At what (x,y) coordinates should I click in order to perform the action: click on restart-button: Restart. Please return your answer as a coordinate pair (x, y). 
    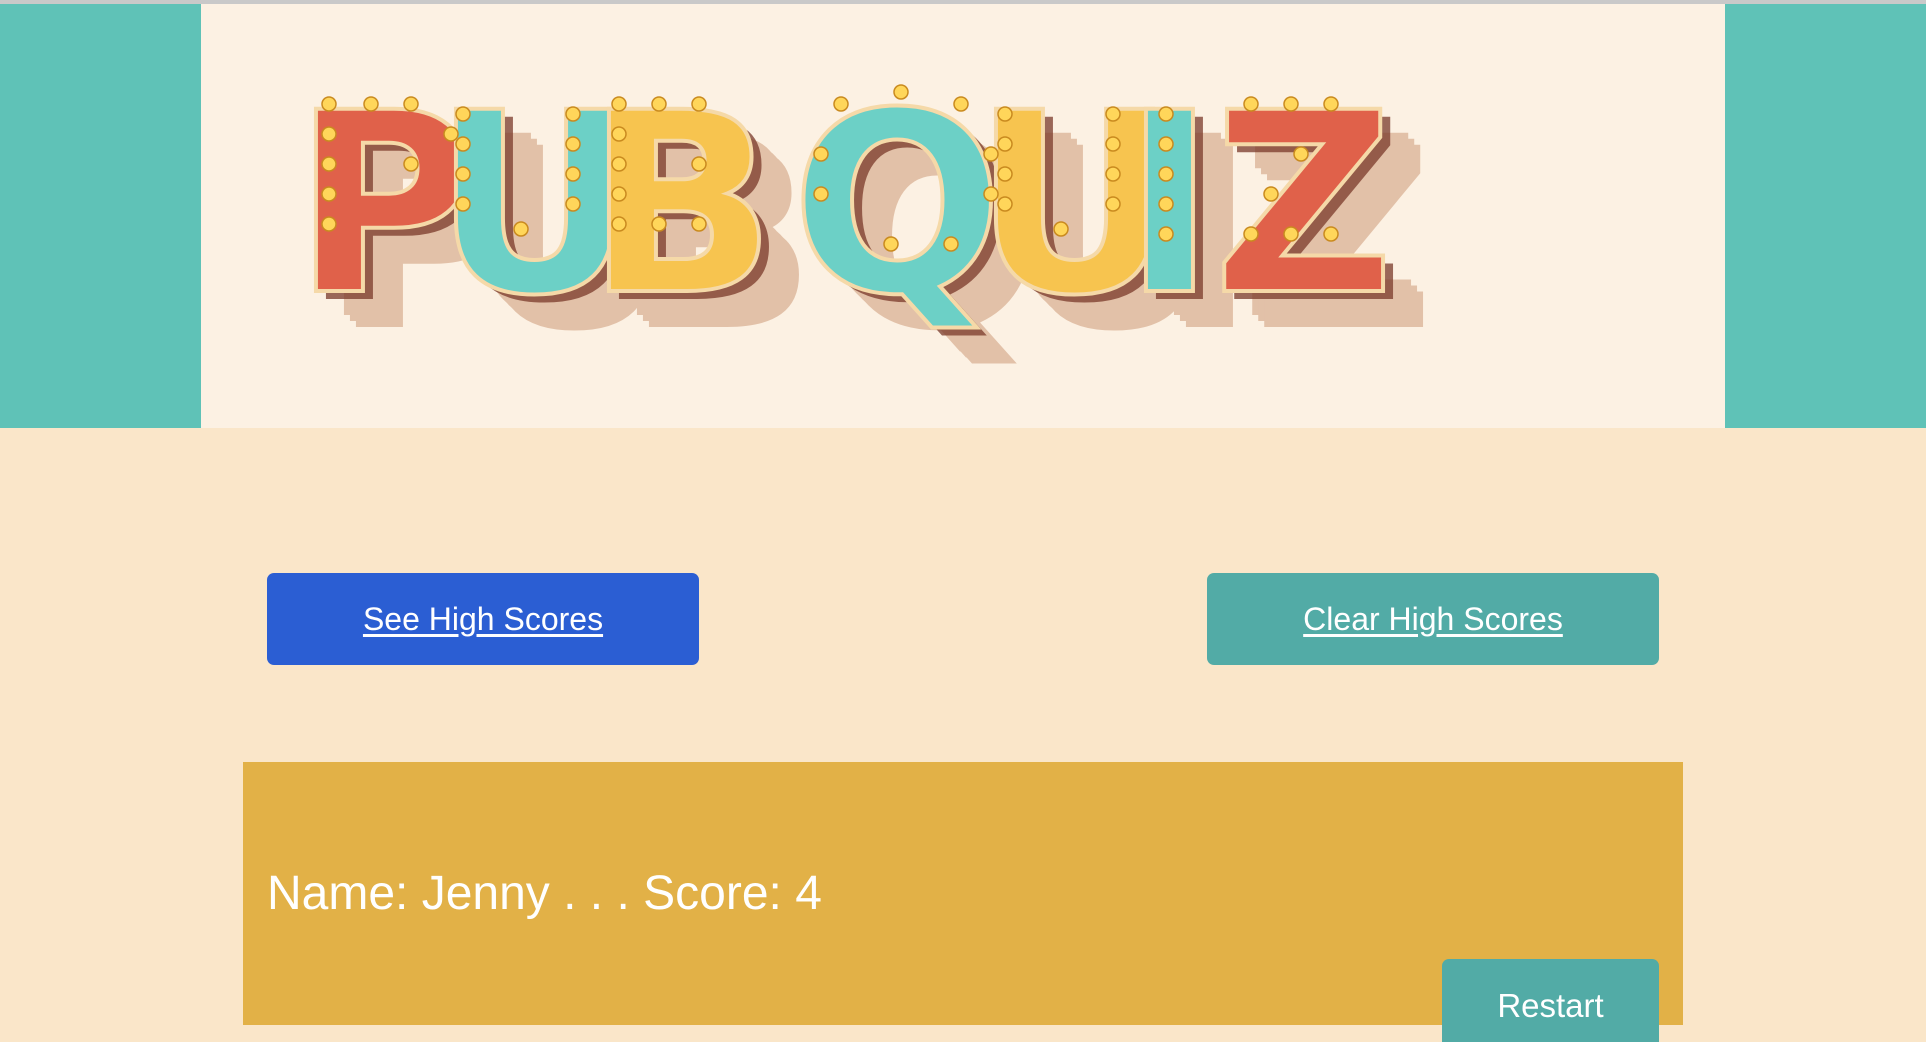
    Looking at the image, I should click on (1550, 1000).